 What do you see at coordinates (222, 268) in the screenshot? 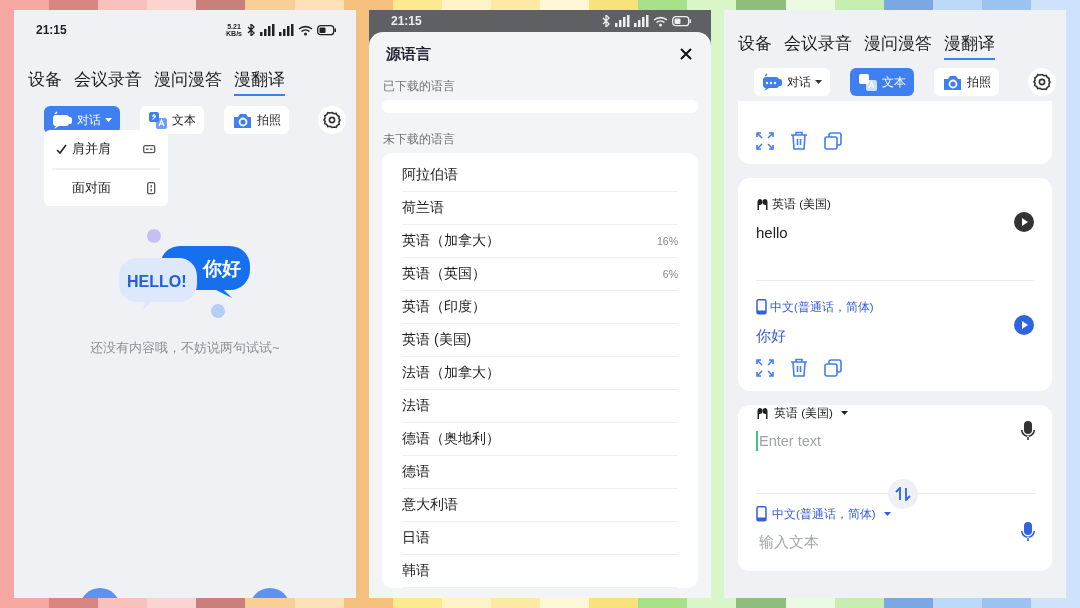
I see `illustration-text: 你好` at bounding box center [222, 268].